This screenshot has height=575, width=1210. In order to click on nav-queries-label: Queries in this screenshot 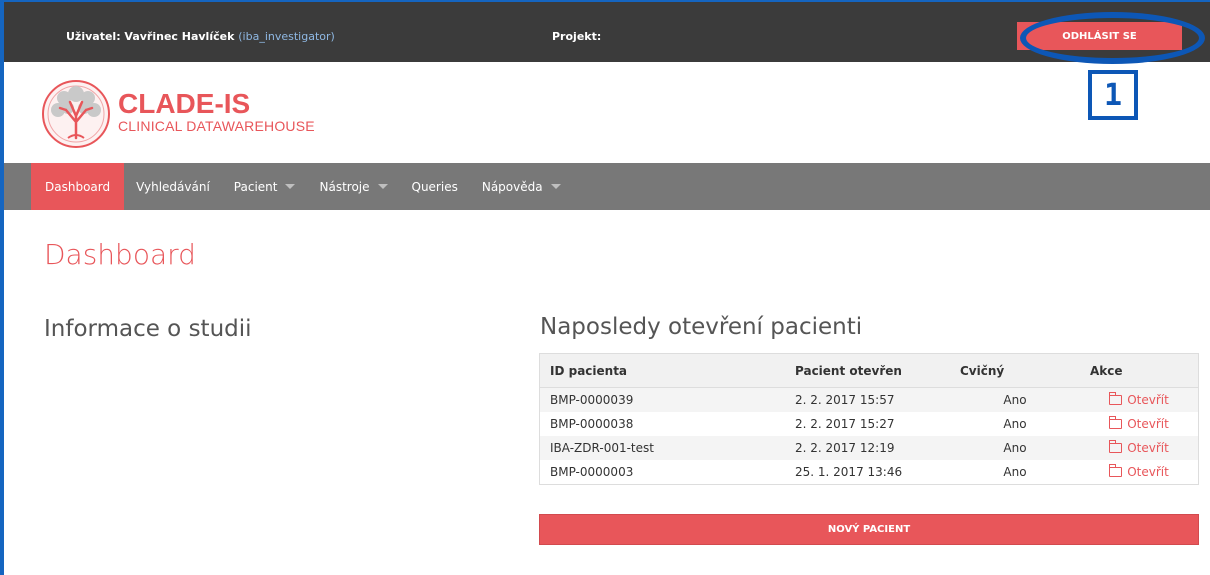, I will do `click(434, 186)`.